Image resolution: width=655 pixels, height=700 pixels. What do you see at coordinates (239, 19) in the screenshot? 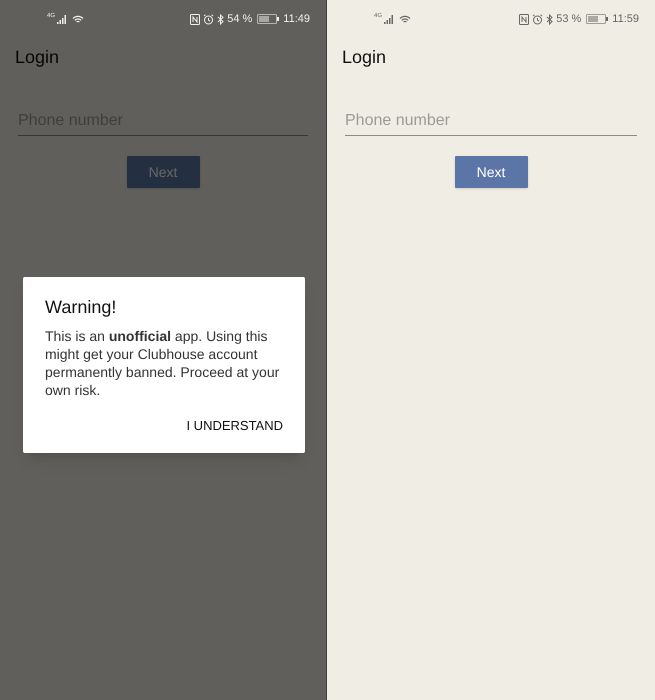
I see `battery-percent: 54 %` at bounding box center [239, 19].